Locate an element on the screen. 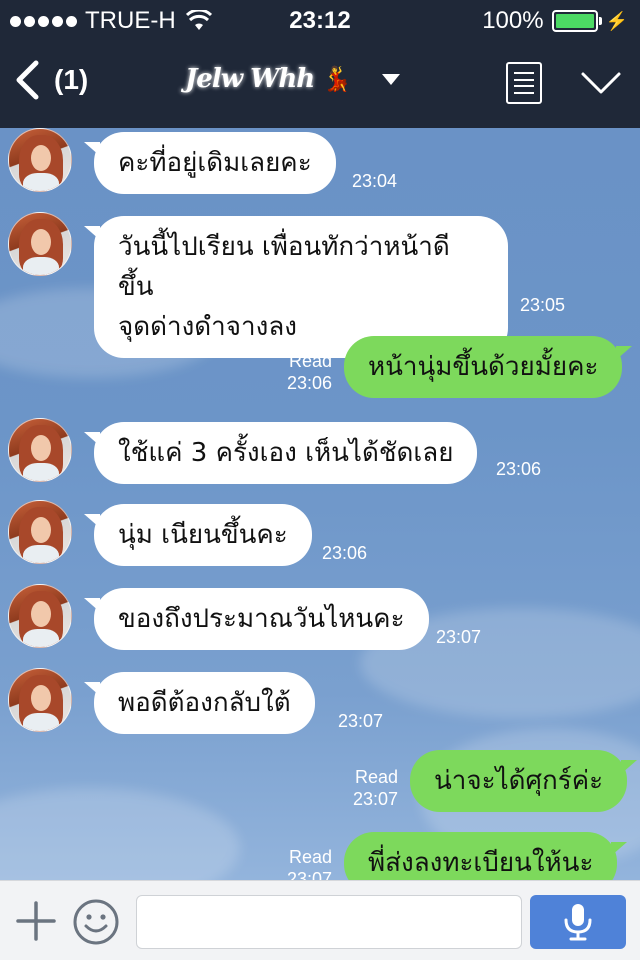 This screenshot has height=960, width=640. message-input-bar is located at coordinates (320, 920).